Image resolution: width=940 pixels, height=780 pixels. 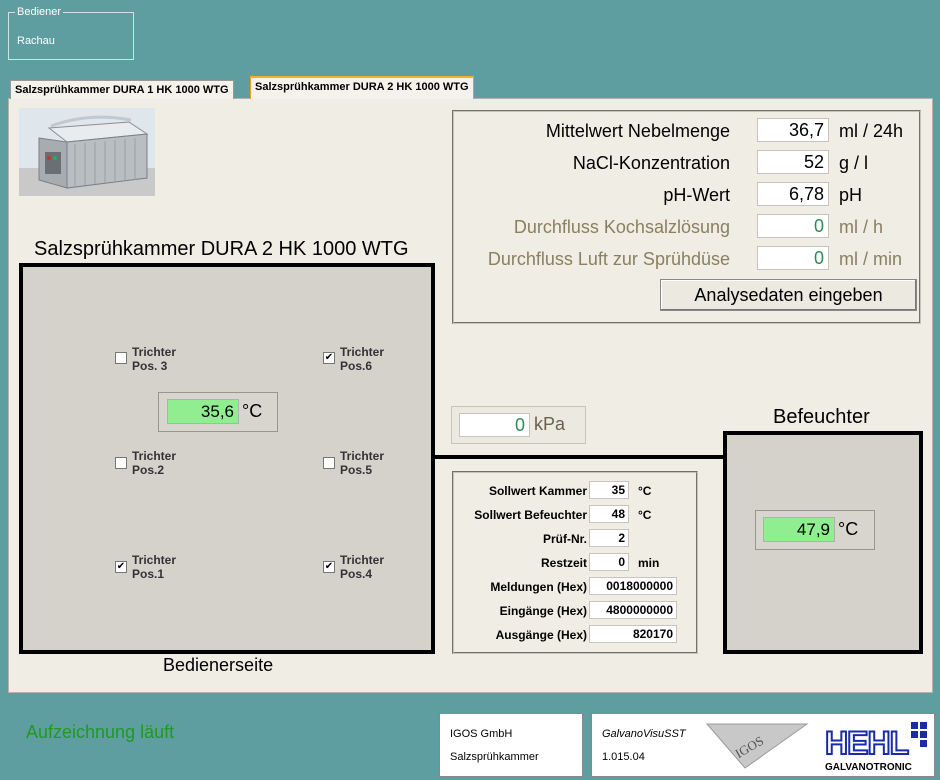 I want to click on product-name: Salzsprühkammer, so click(x=494, y=757).